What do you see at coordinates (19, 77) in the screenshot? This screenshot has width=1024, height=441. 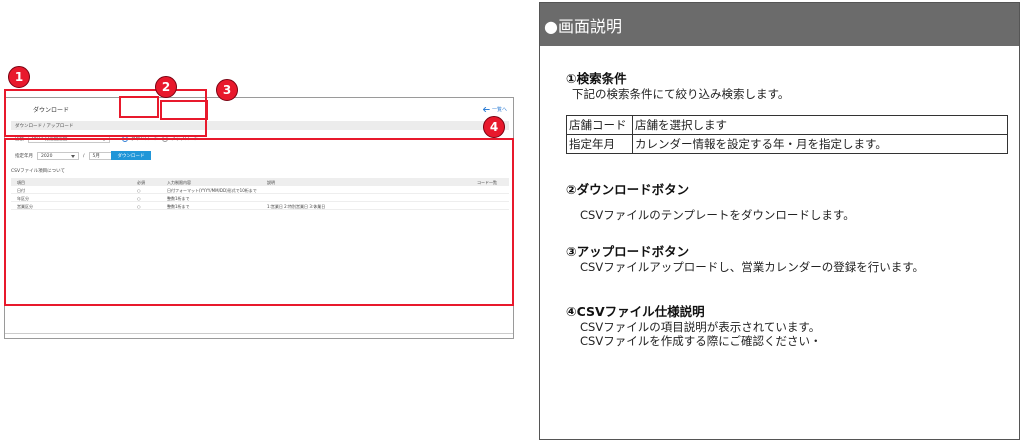 I see `badge-1: 1` at bounding box center [19, 77].